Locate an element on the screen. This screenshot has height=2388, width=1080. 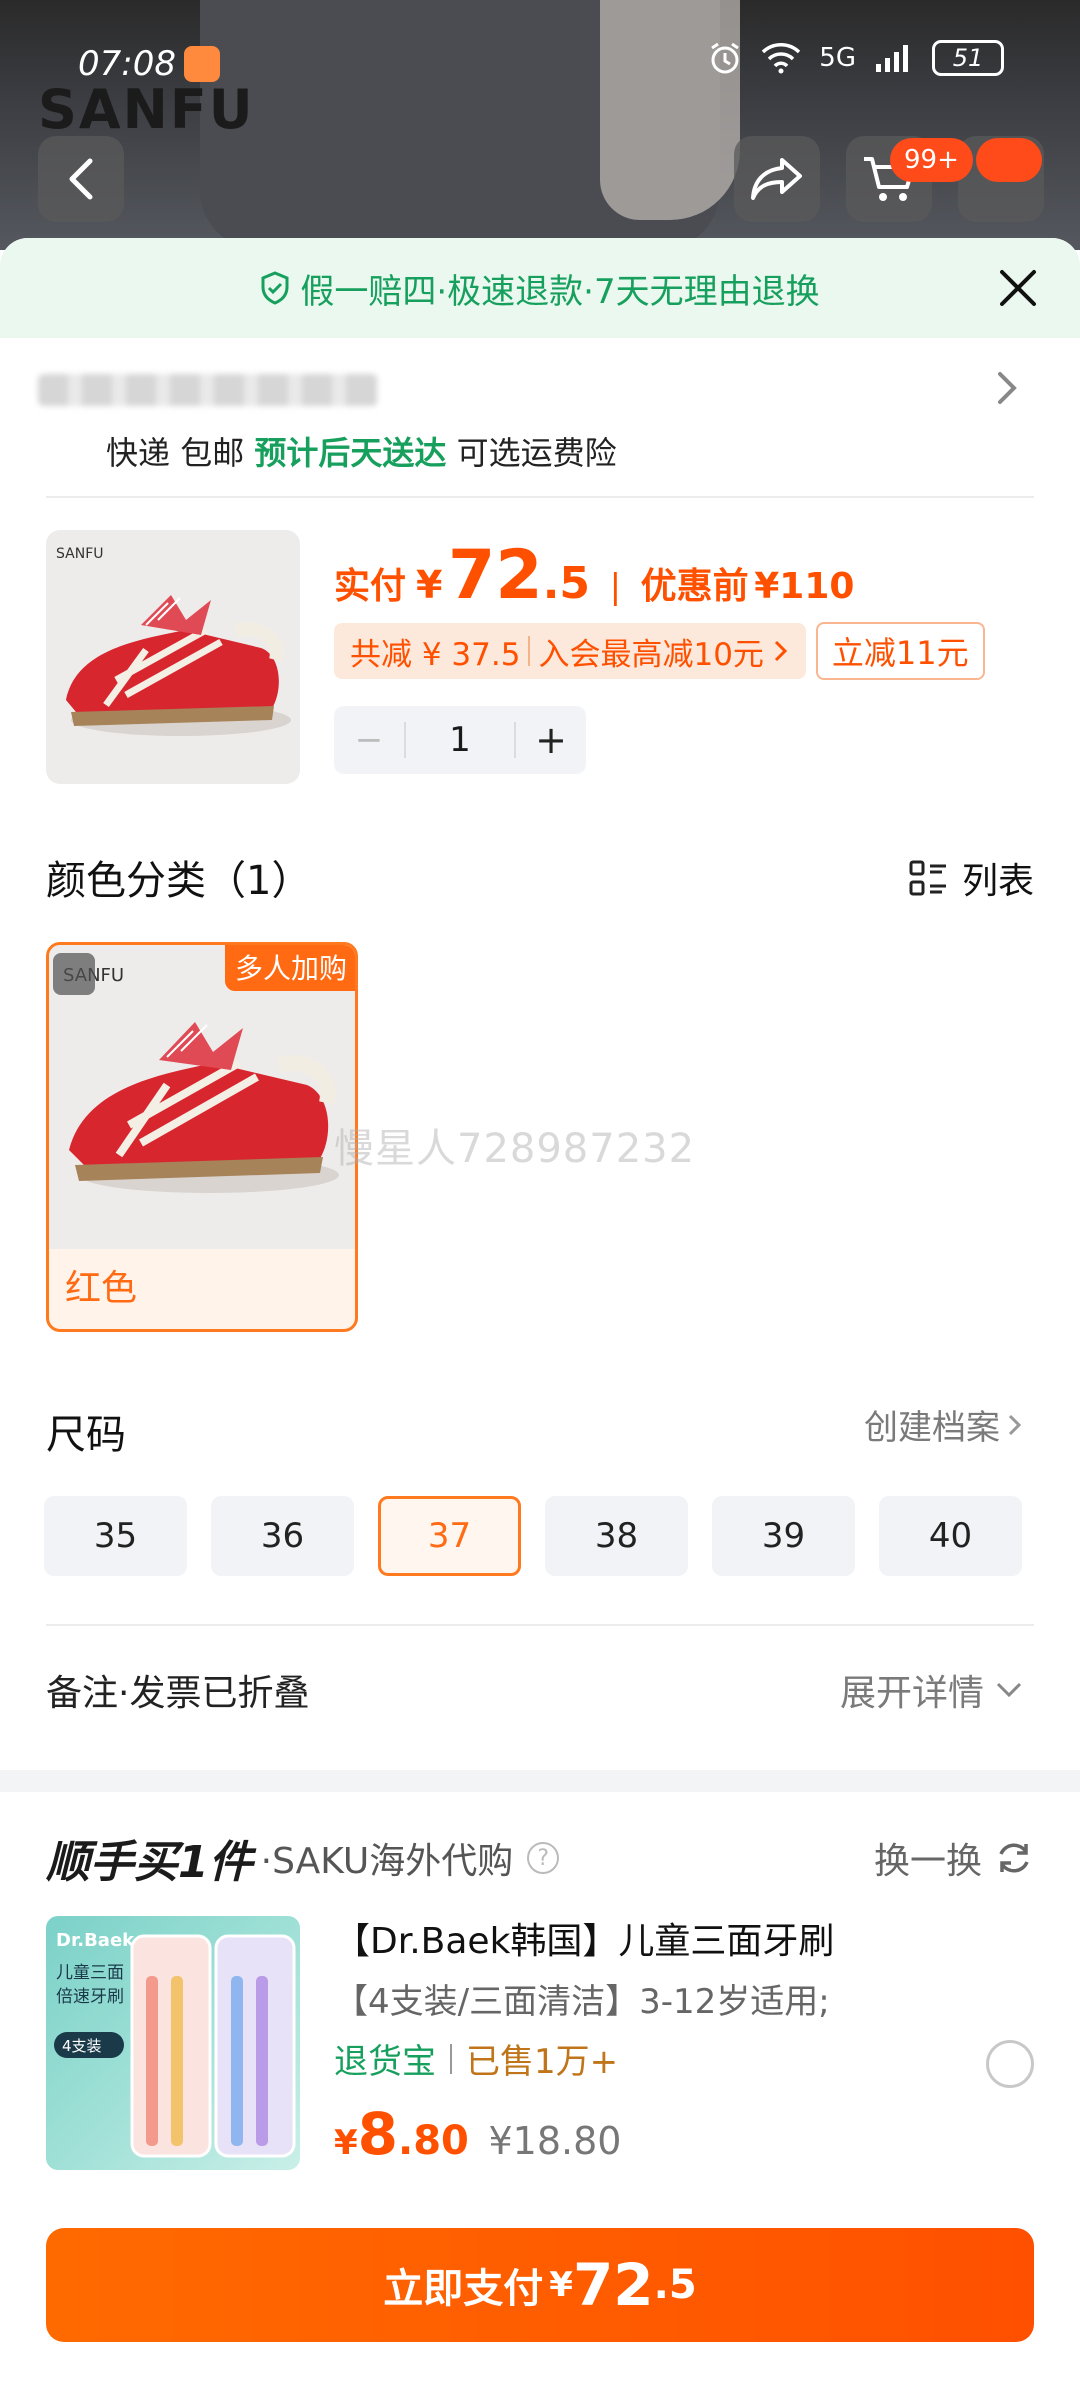
chevron-left-icon is located at coordinates (81, 179).